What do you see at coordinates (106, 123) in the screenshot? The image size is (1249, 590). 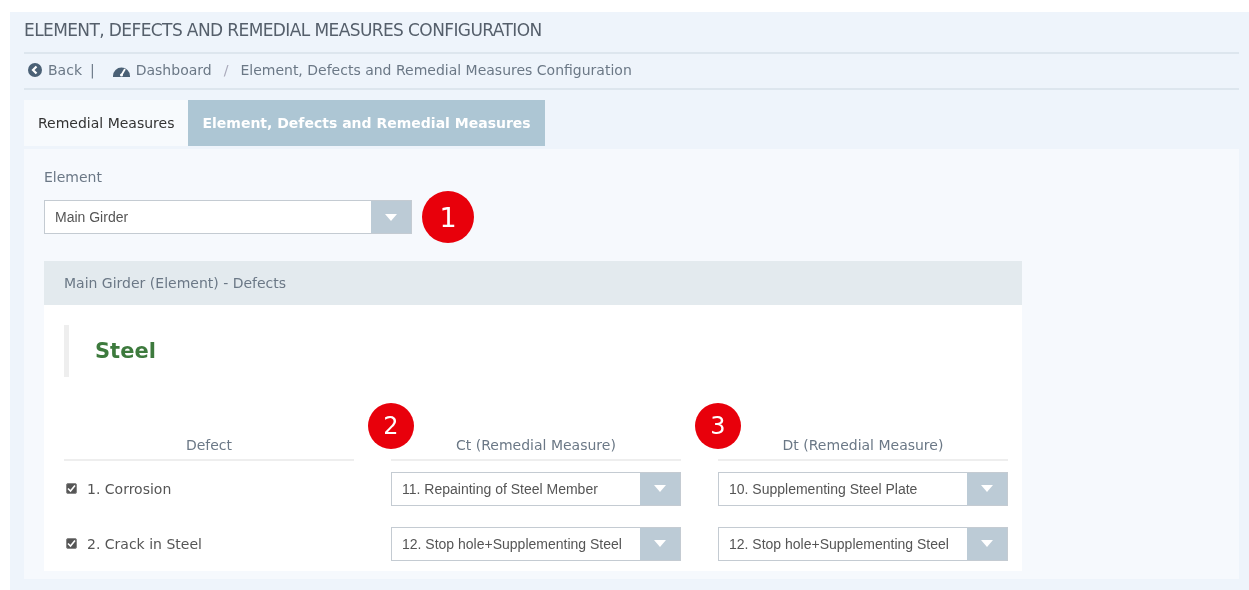 I see `tab: Remedial Measures` at bounding box center [106, 123].